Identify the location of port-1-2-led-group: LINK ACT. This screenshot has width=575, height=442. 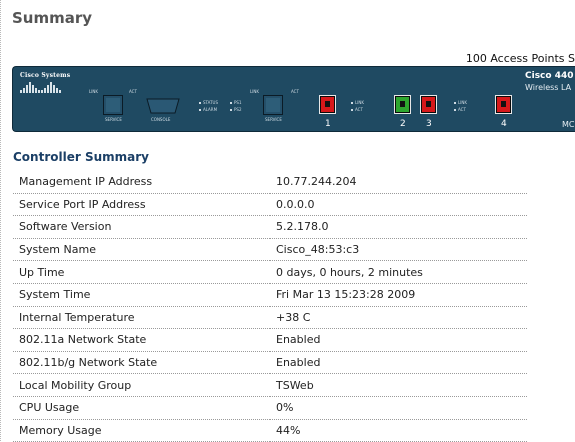
(357, 106).